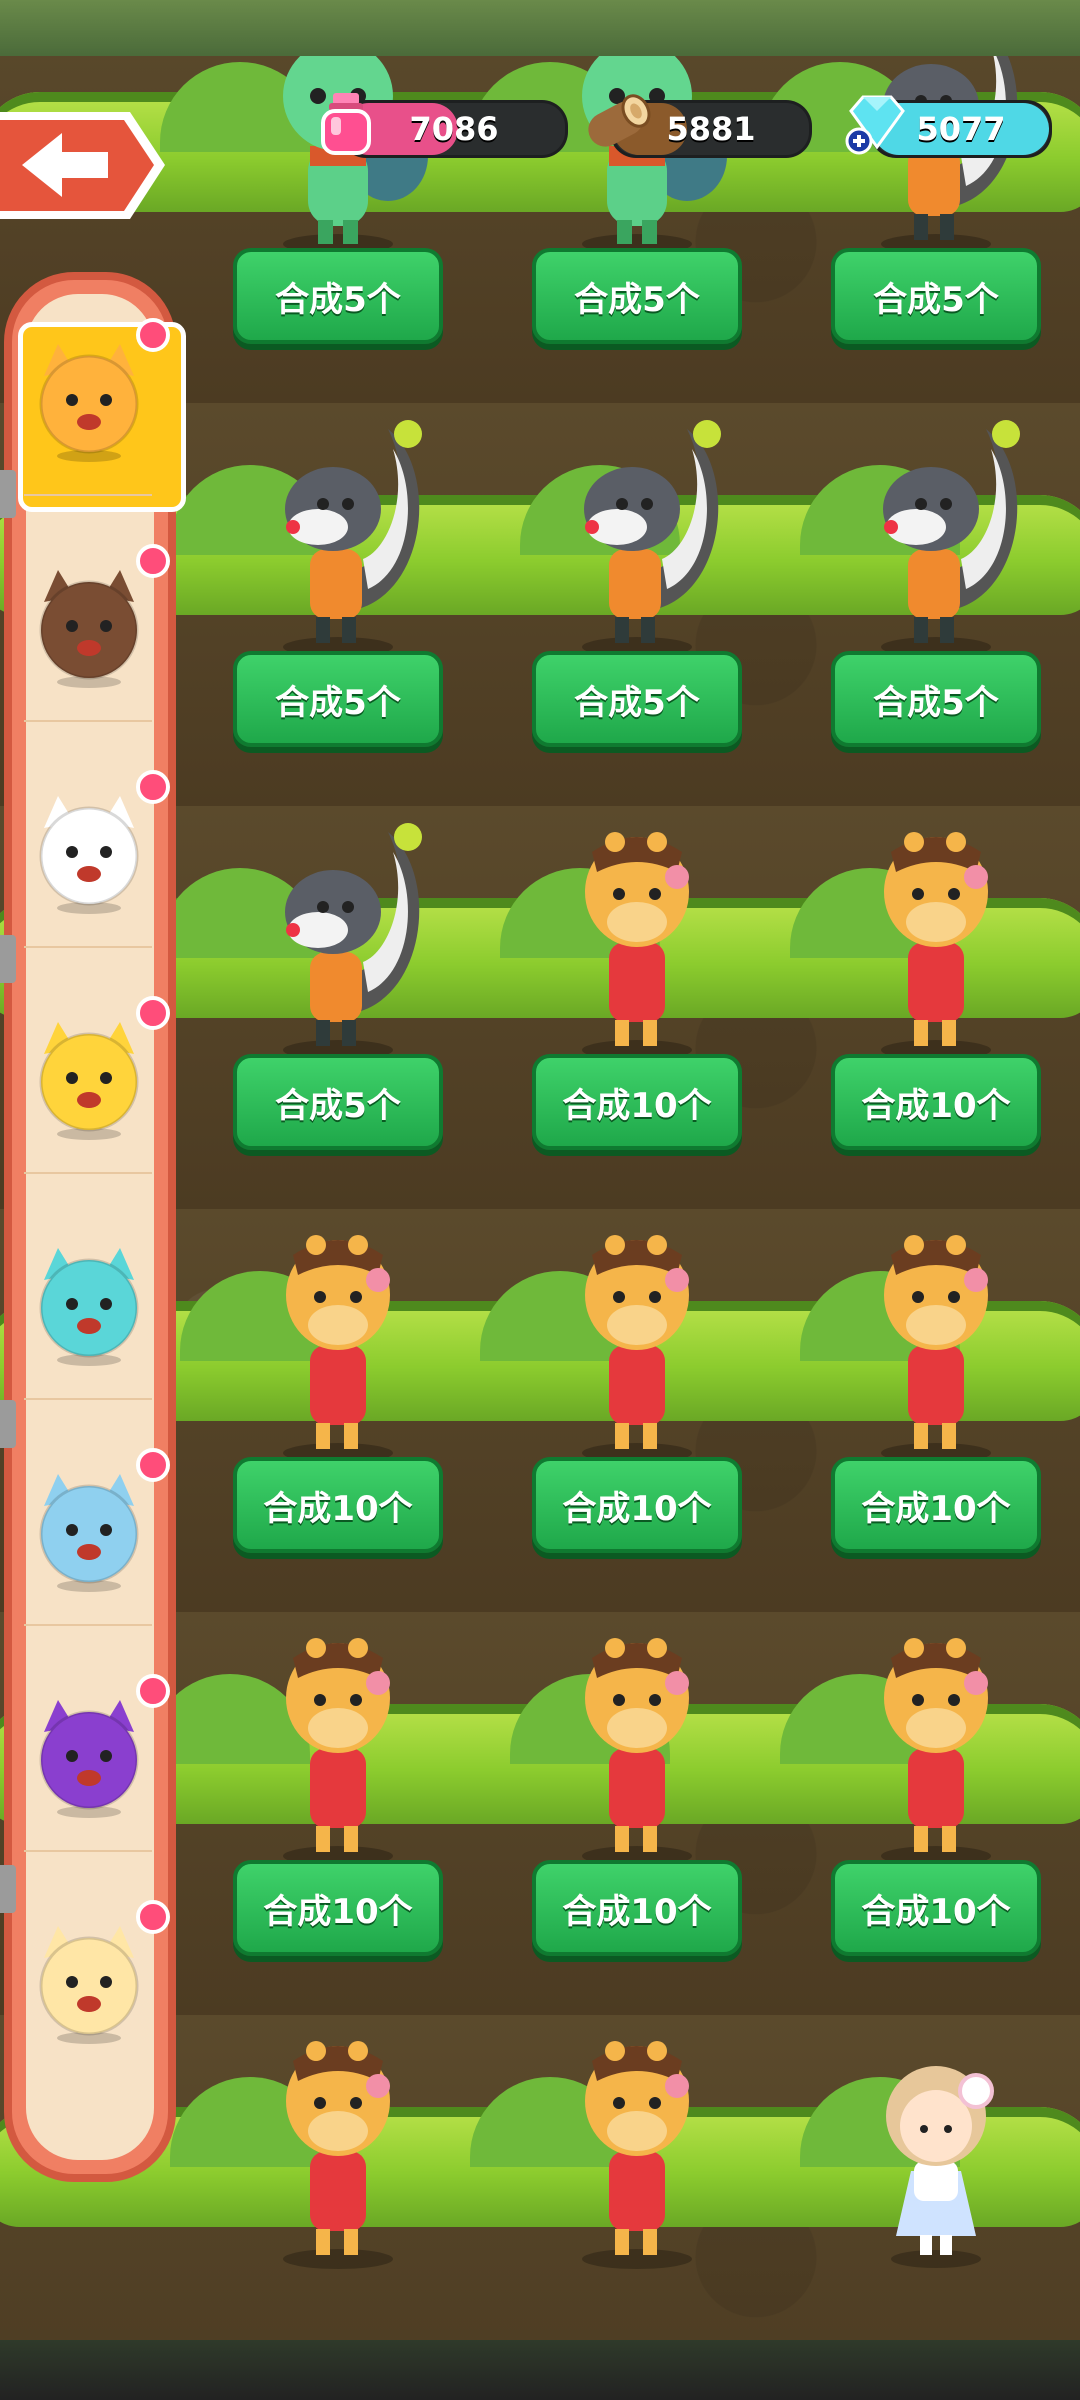  Describe the element at coordinates (89, 855) in the screenshot. I see `white-rabbit-icon` at that location.